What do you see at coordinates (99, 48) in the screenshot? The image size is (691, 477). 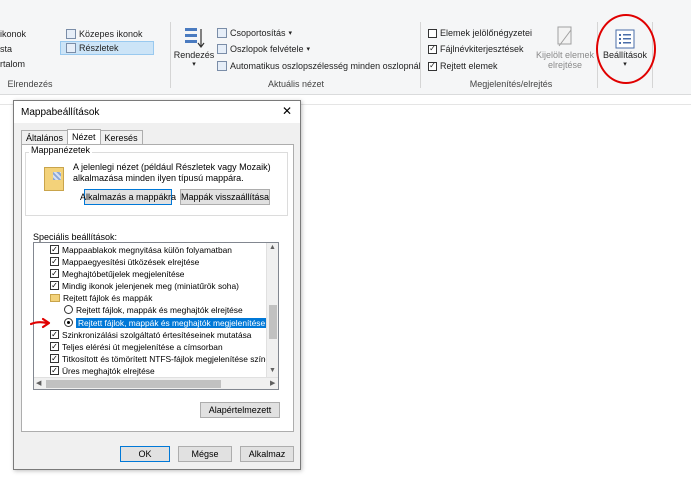 I see `layout-item-label: Részletek` at bounding box center [99, 48].